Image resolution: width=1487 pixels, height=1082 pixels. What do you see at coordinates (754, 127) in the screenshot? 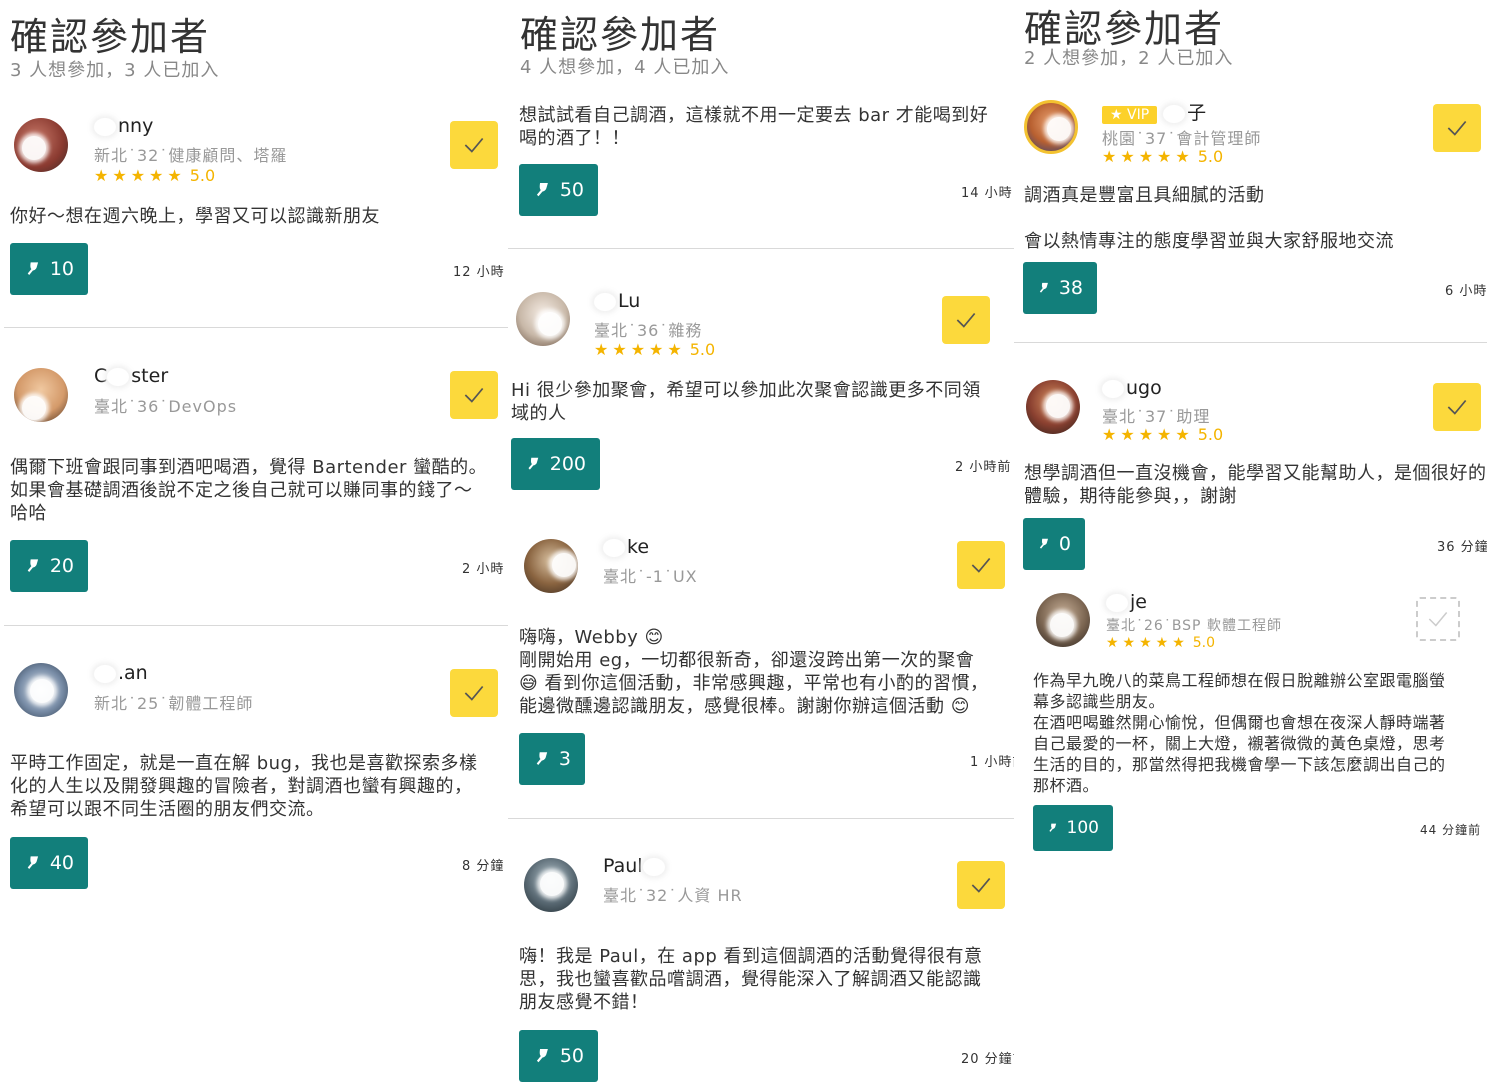
I see `participant-message: 想試試看自己調酒，這樣就不用一定要去 bar 才能喝到好 喝的酒了！！` at bounding box center [754, 127].